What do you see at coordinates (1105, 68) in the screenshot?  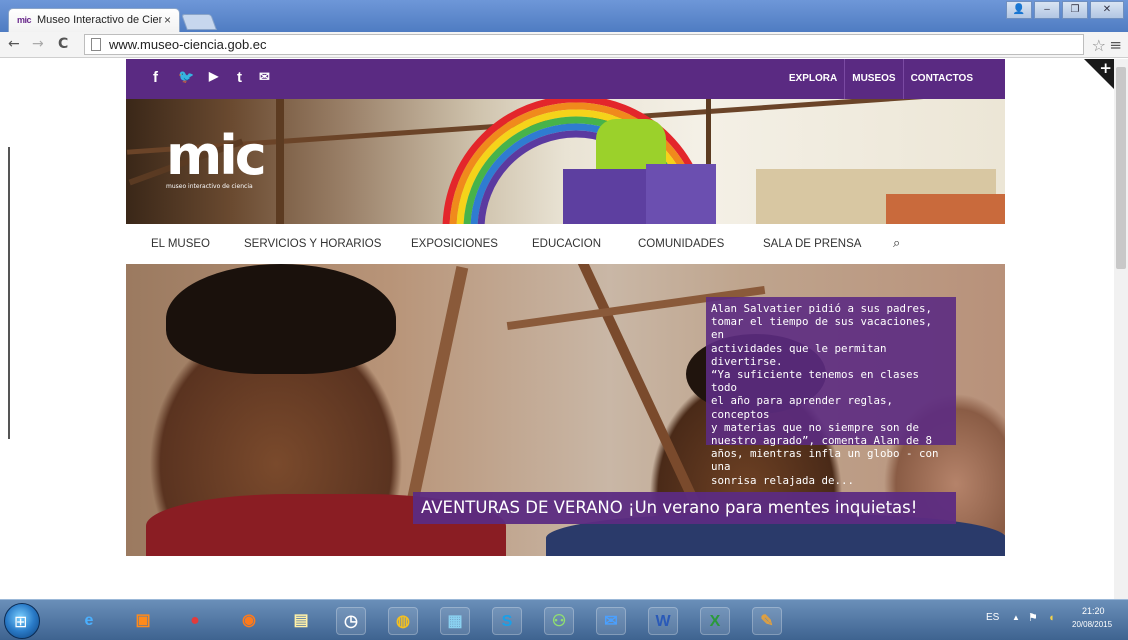 I see `plus-icon: +` at bounding box center [1105, 68].